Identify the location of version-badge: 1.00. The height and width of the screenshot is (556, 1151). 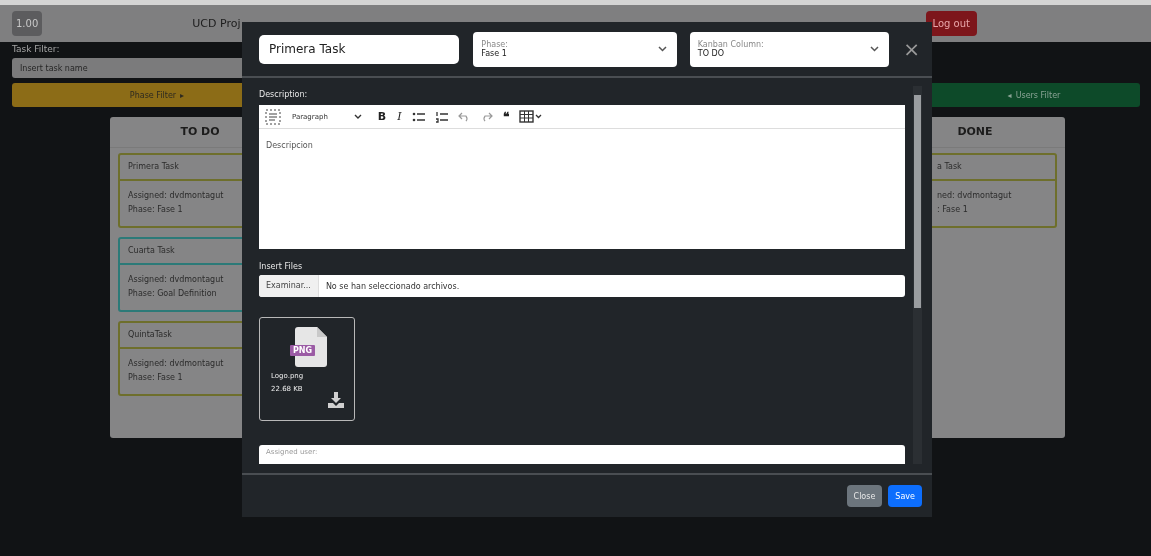
(27, 23).